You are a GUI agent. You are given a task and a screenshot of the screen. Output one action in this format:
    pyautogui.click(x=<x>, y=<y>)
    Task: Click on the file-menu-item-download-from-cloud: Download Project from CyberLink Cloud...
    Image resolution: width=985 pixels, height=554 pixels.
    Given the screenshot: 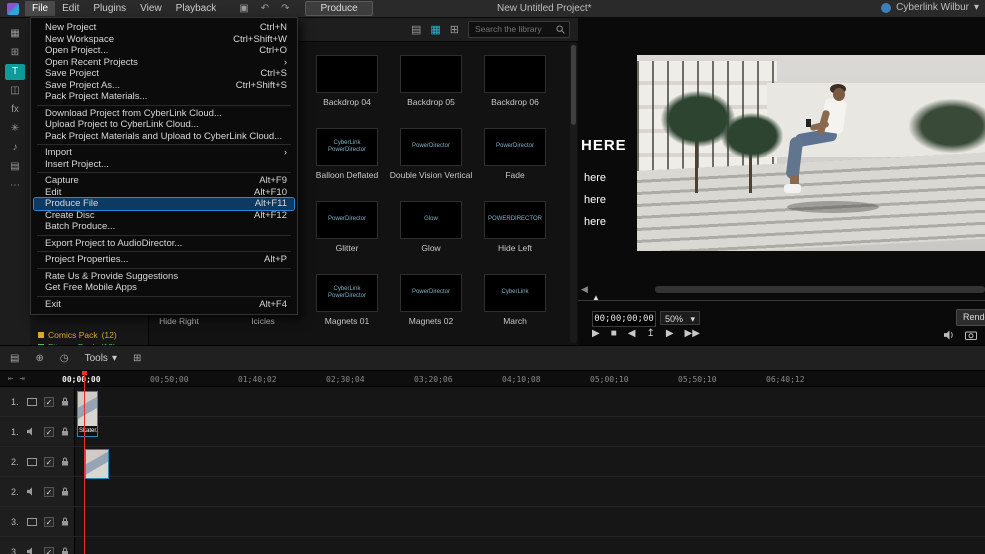 What is the action you would take?
    pyautogui.click(x=164, y=114)
    